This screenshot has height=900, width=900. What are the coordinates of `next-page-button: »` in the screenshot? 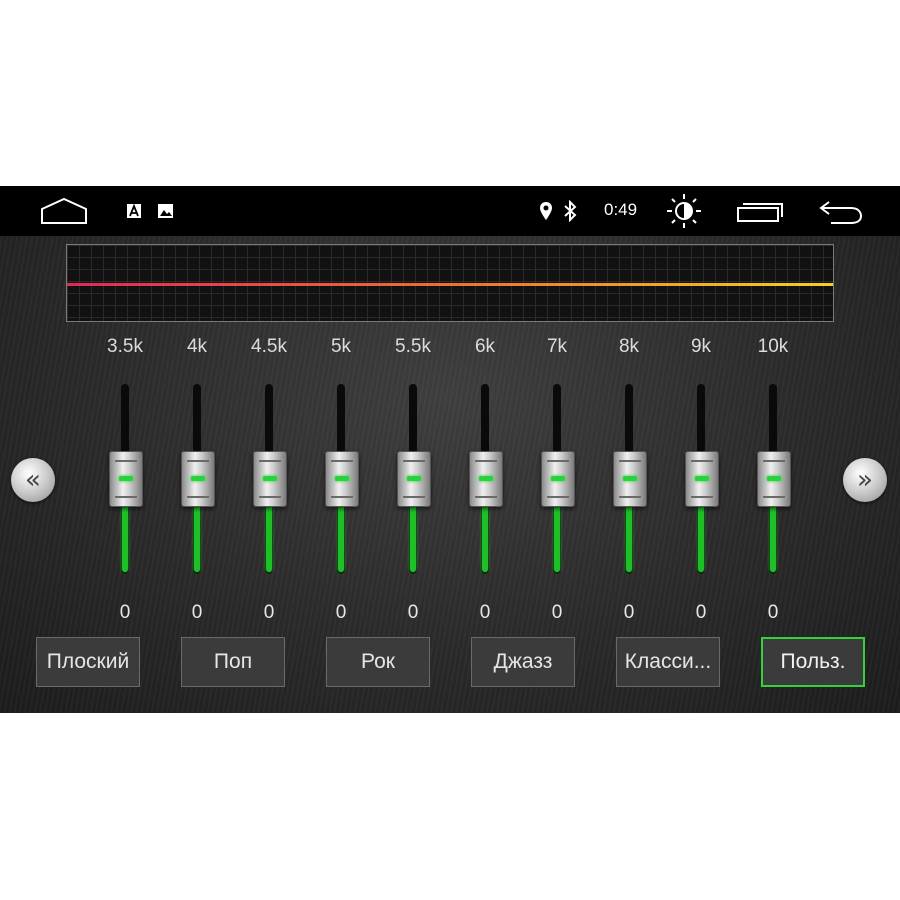 It's located at (865, 480).